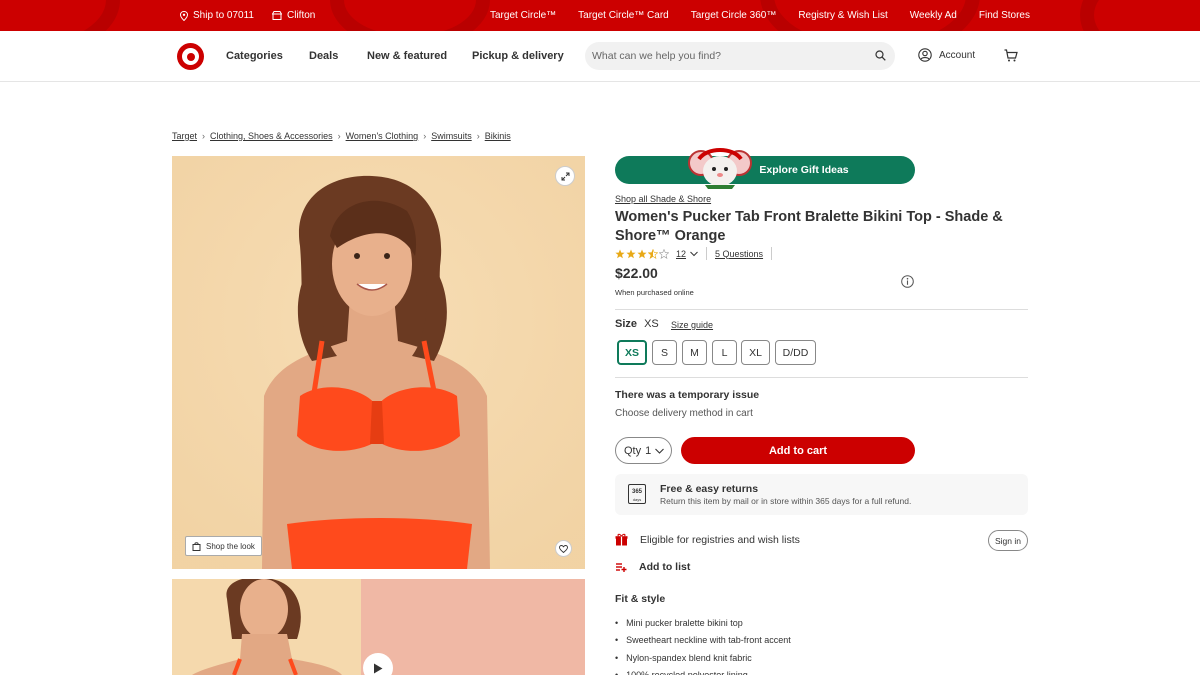 The width and height of the screenshot is (1200, 675). What do you see at coordinates (681, 254) in the screenshot?
I see `review-count-link: 12` at bounding box center [681, 254].